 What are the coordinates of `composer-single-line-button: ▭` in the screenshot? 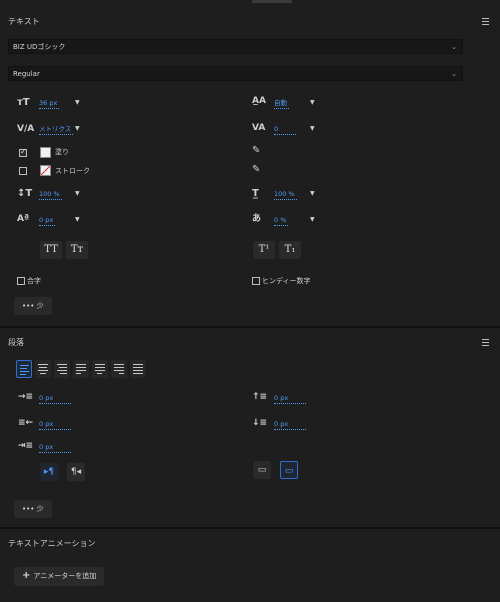 It's located at (262, 470).